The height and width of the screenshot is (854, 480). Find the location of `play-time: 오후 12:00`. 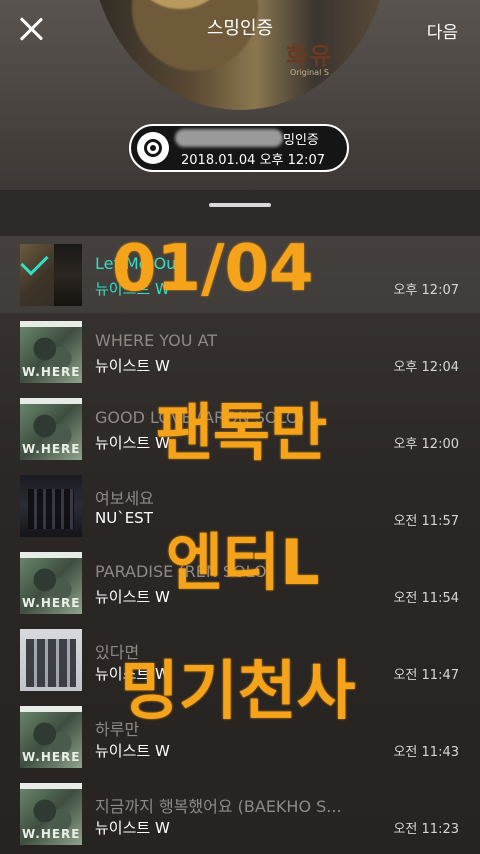

play-time: 오후 12:00 is located at coordinates (426, 444).